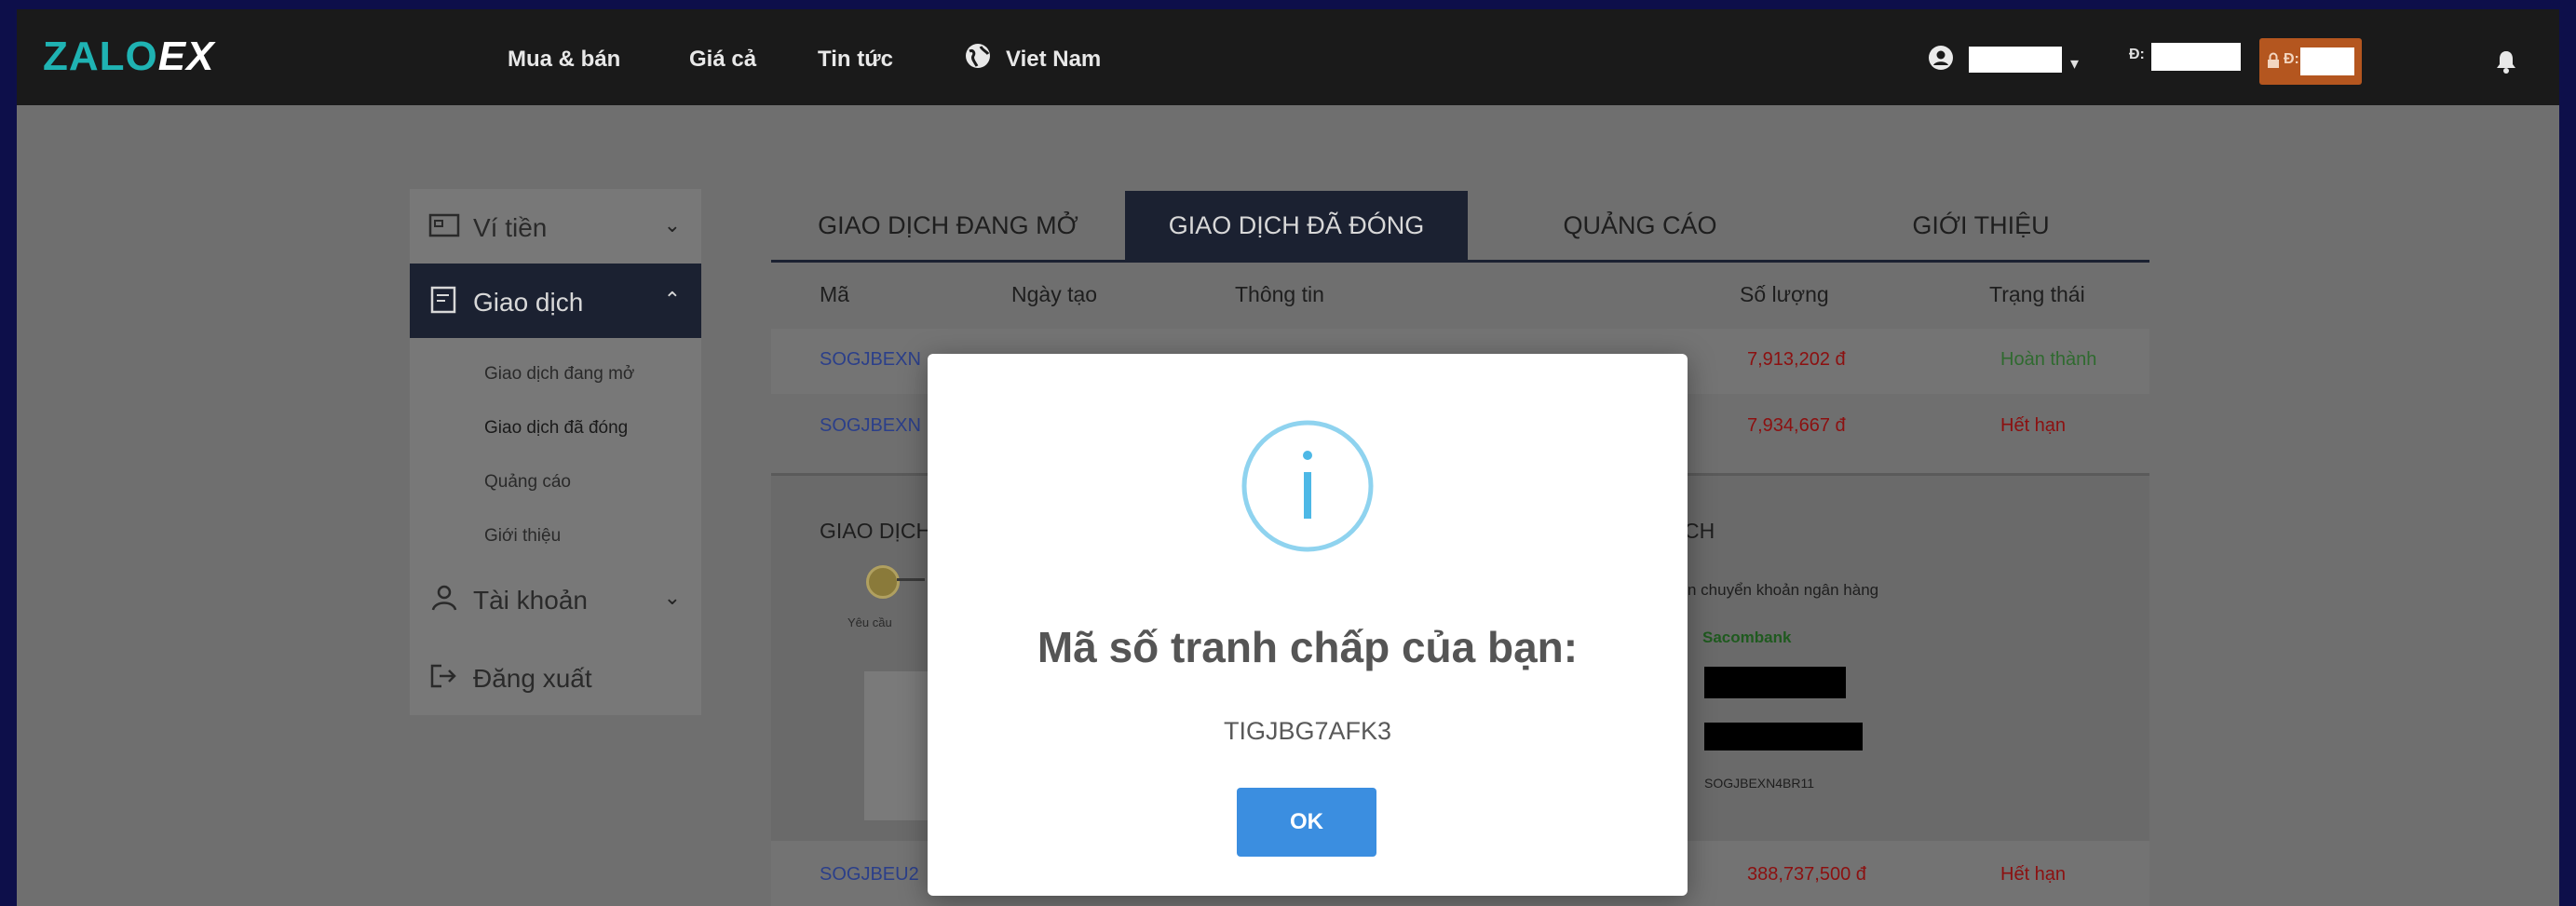 The height and width of the screenshot is (906, 2576). What do you see at coordinates (556, 428) in the screenshot?
I see `sidebar-subitem-closed: Giao dịch đã đóng` at bounding box center [556, 428].